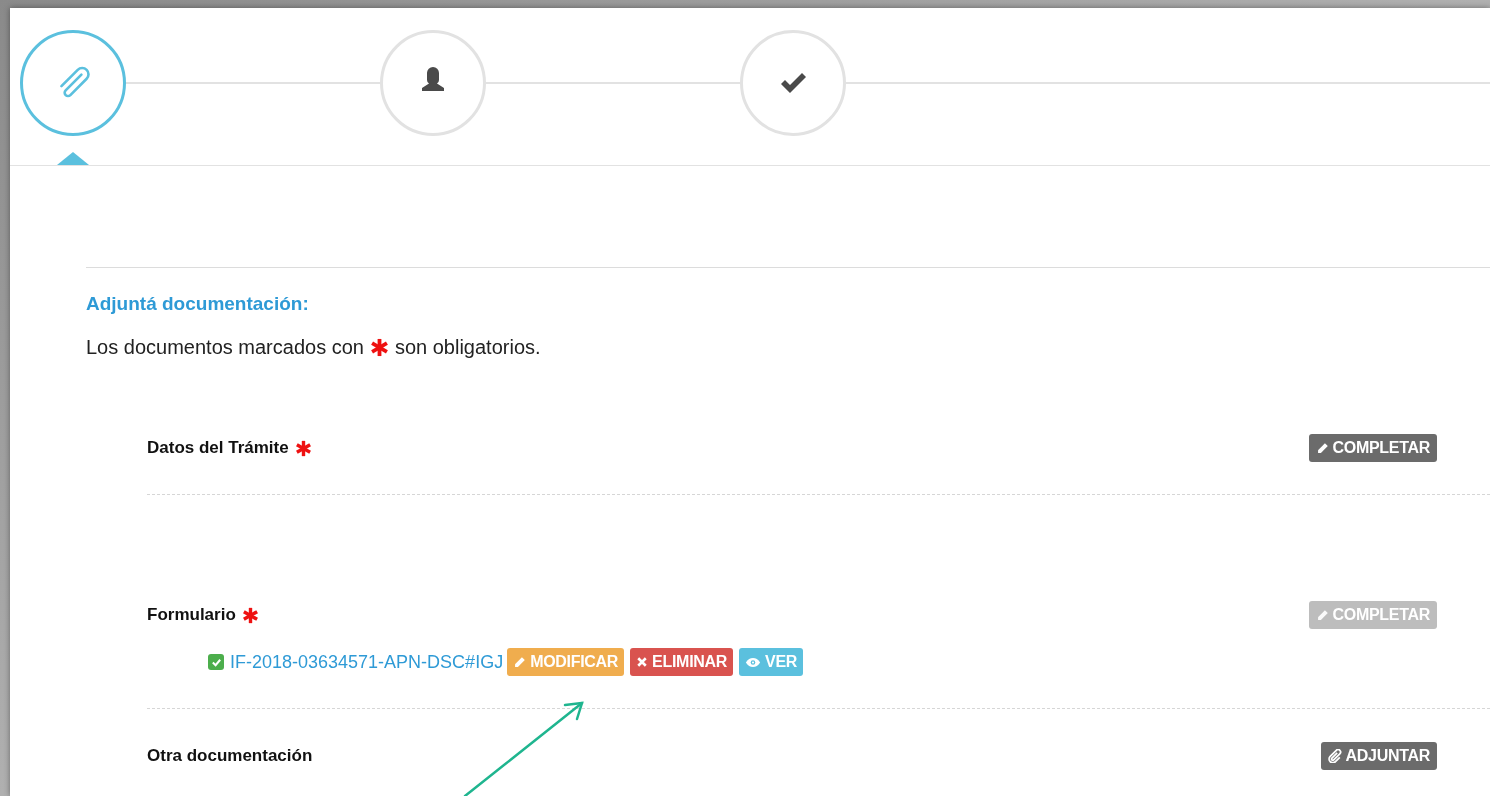 This screenshot has width=1490, height=796. Describe the element at coordinates (682, 662) in the screenshot. I see `delete-button: ELIMINAR` at that location.